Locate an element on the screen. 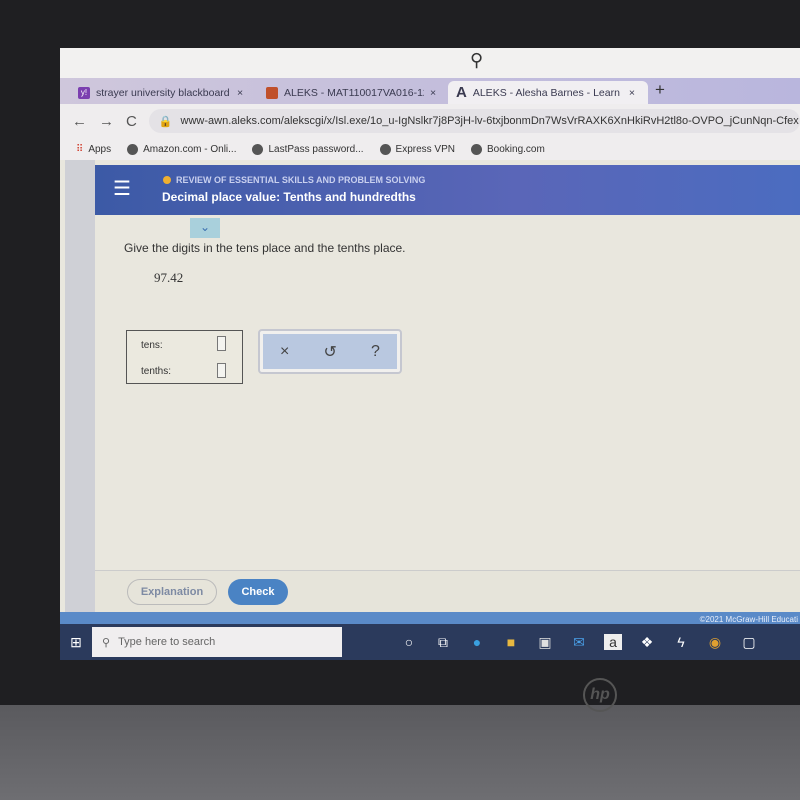  yahoo-icon: y! is located at coordinates (84, 92).